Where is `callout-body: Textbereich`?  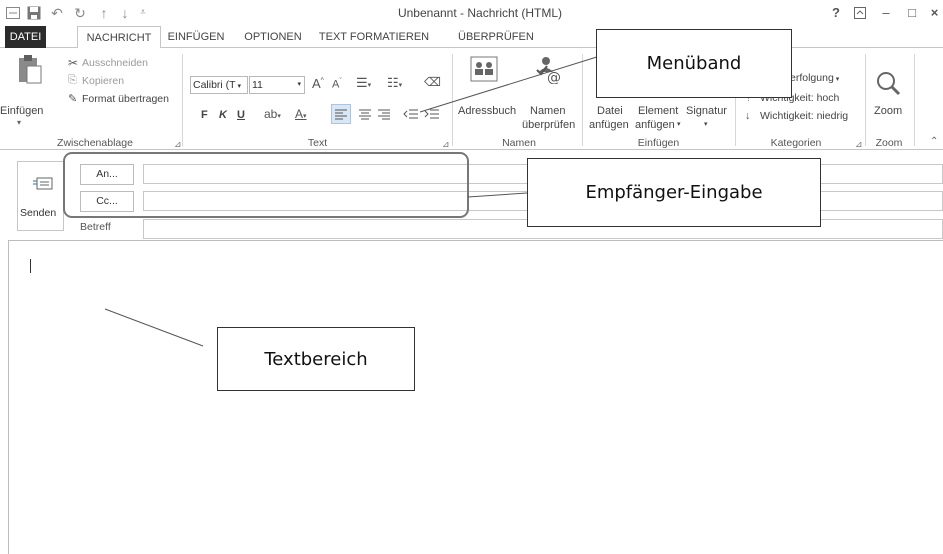
callout-body: Textbereich is located at coordinates (316, 359).